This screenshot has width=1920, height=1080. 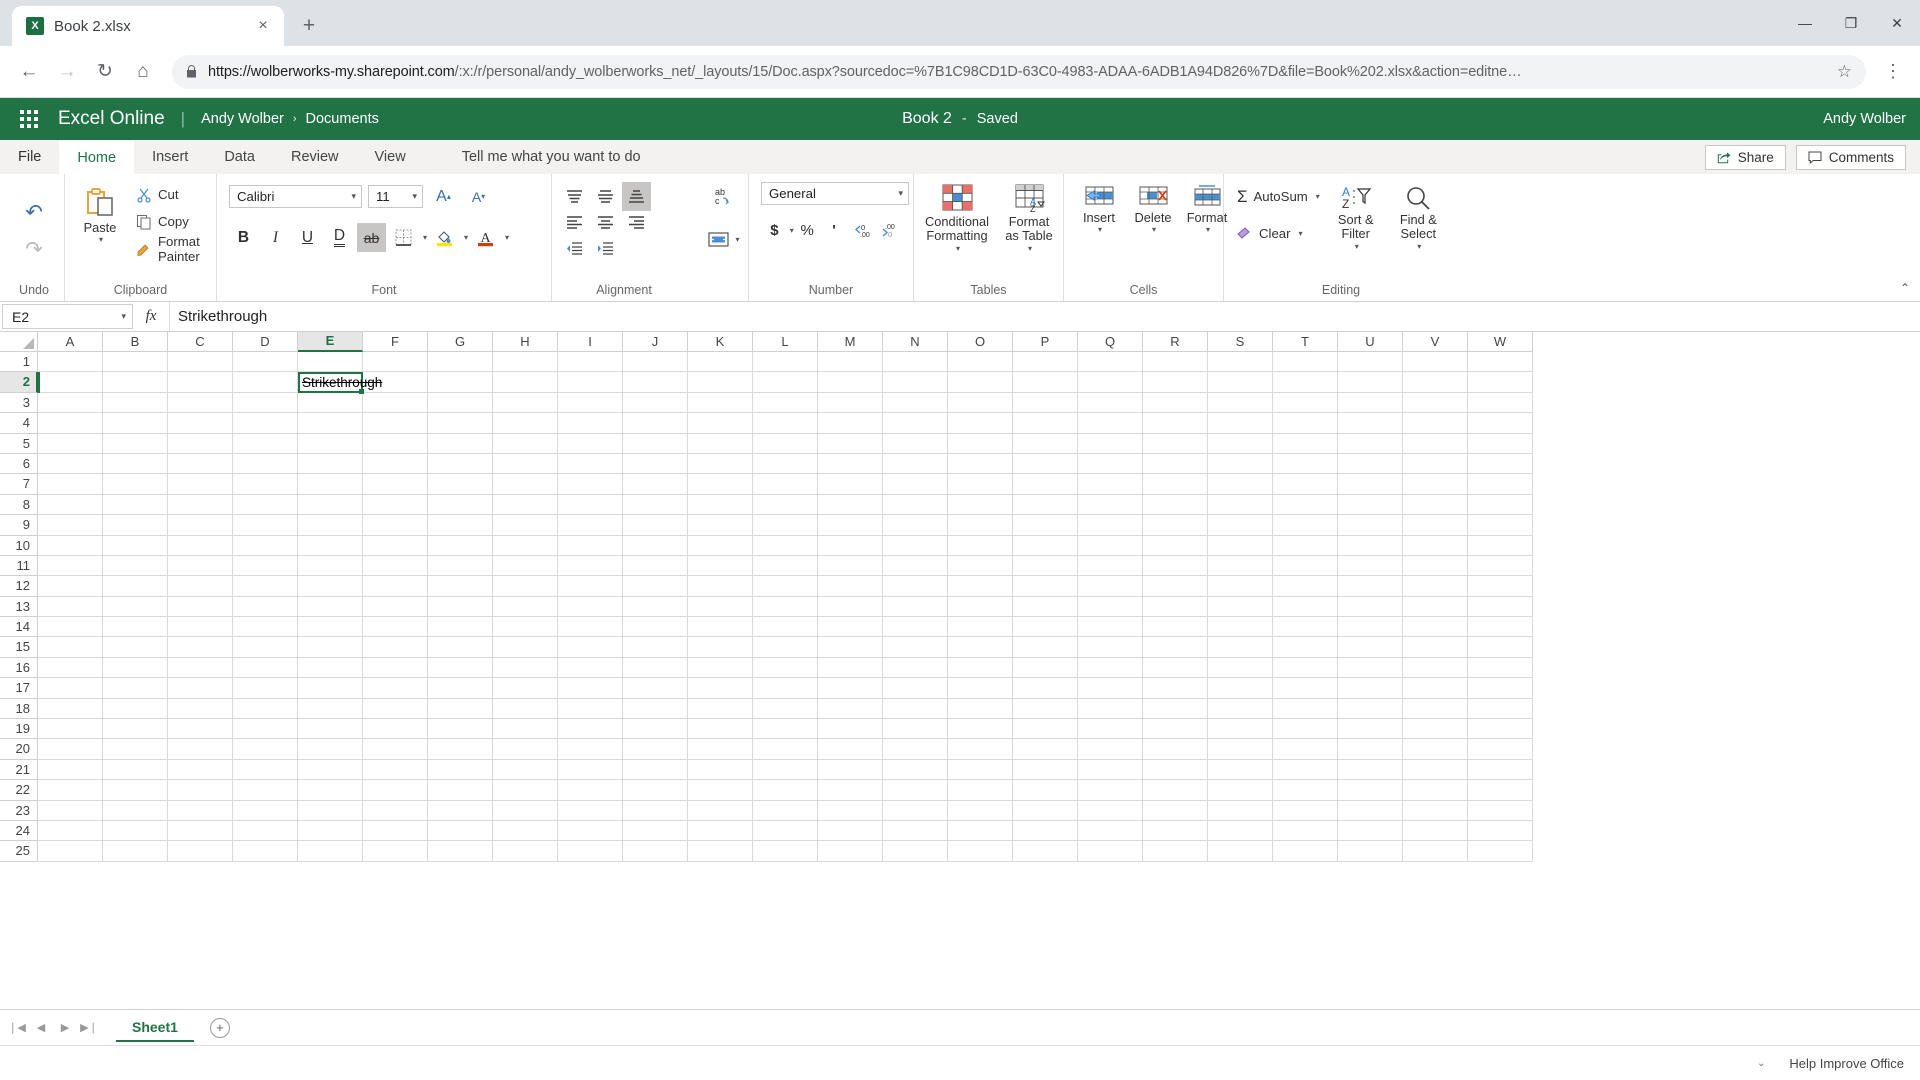 I want to click on status-expand-icon: ⌄, so click(x=1761, y=1063).